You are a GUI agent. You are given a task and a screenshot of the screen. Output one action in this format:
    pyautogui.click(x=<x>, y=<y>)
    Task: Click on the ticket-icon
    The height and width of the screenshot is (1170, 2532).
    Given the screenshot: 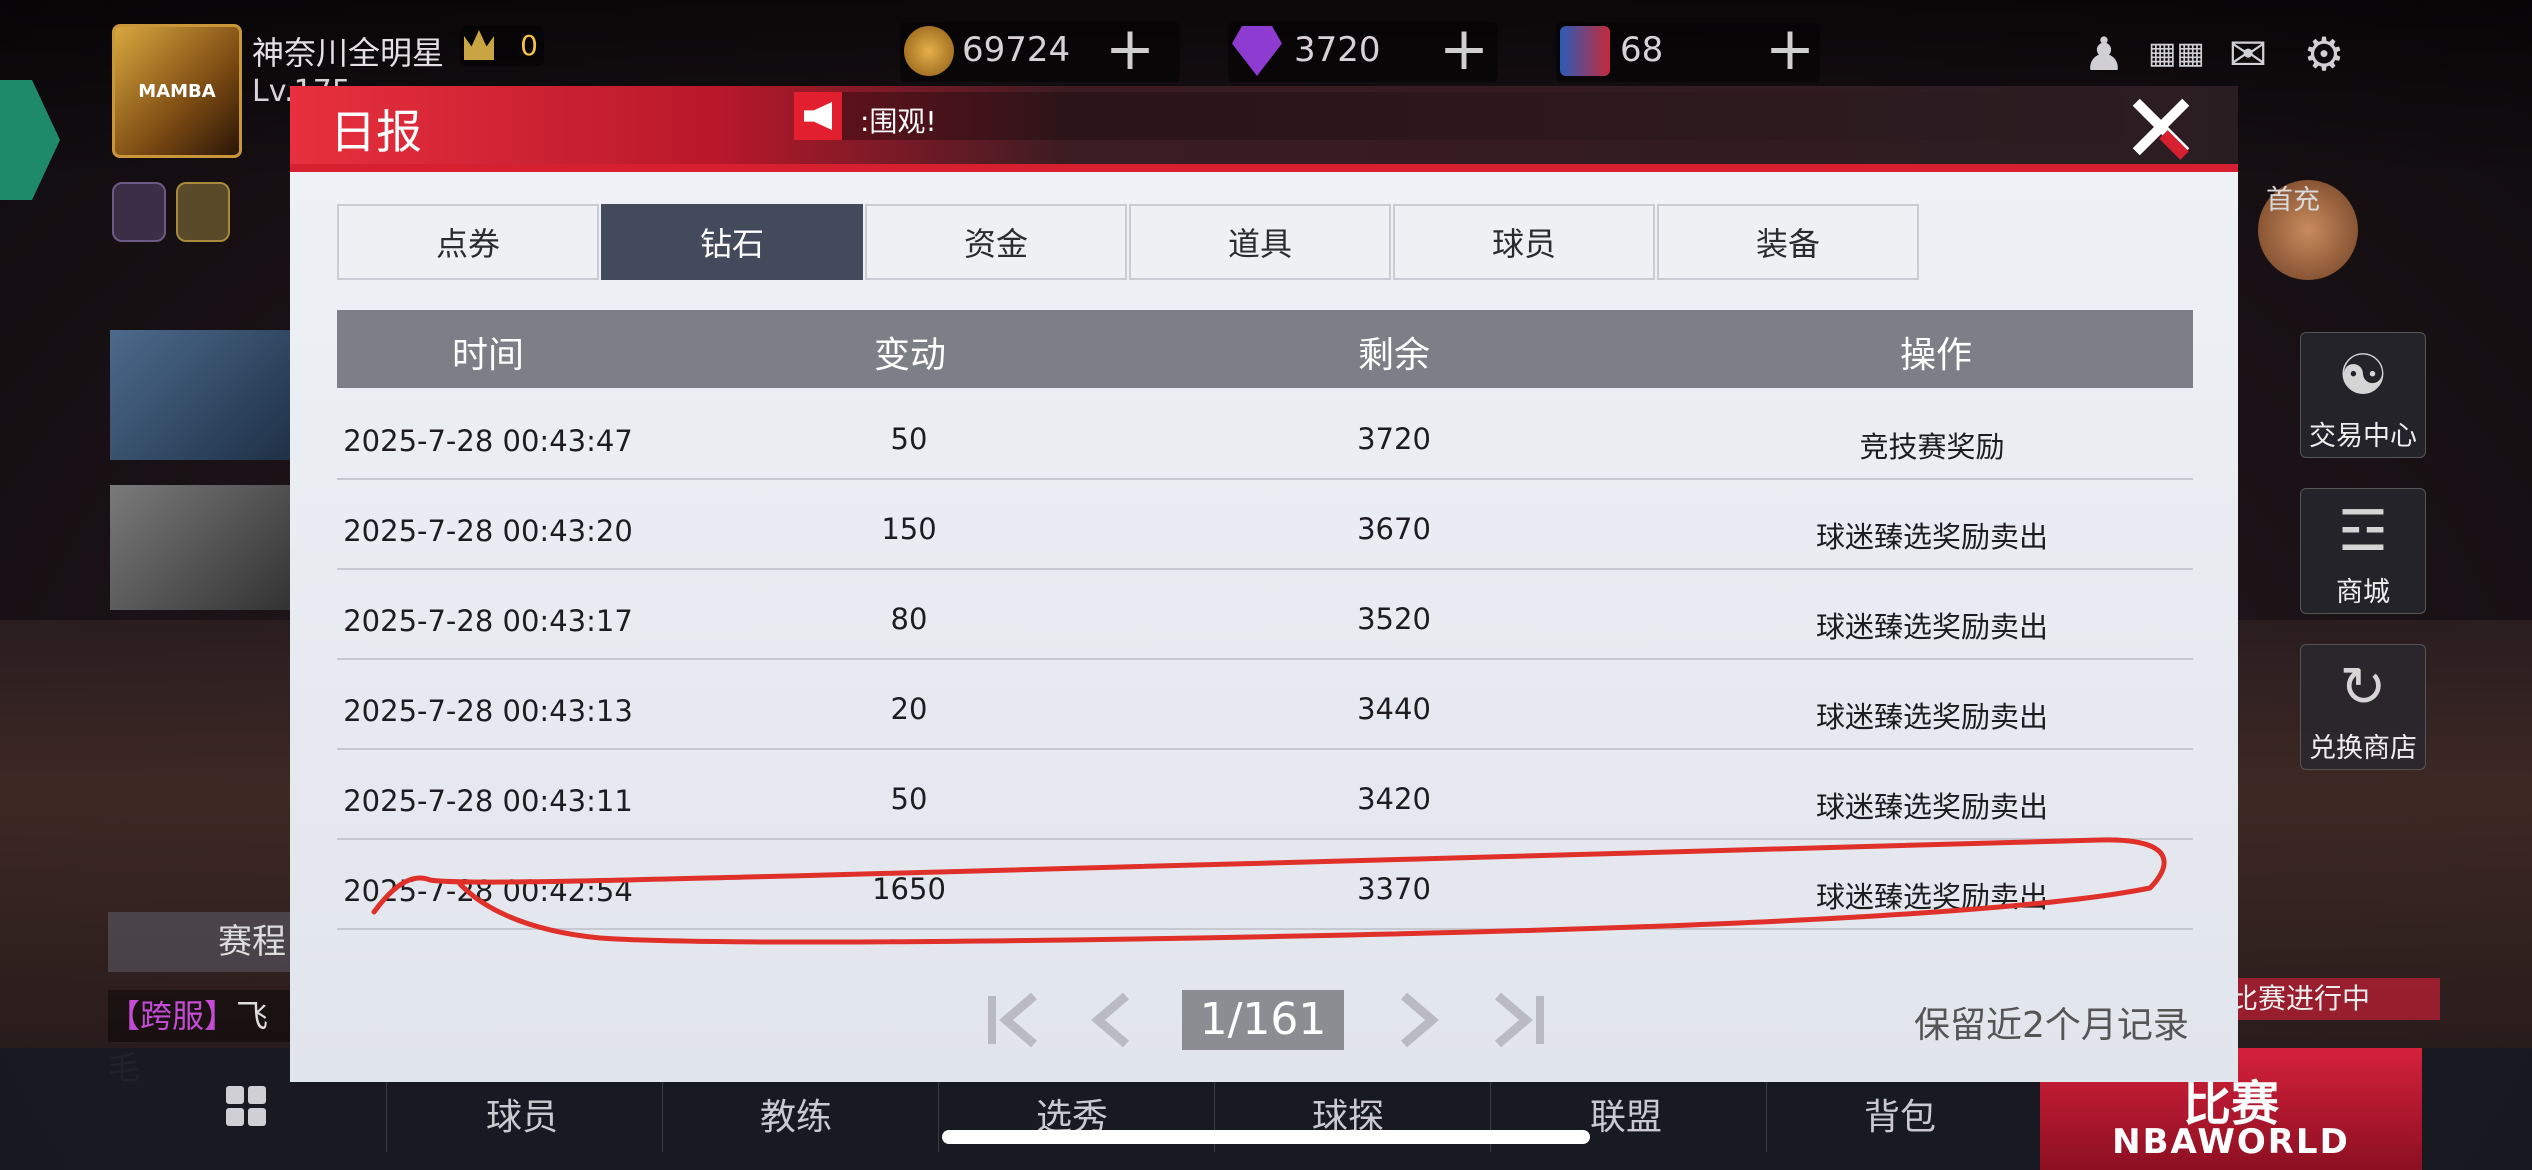 What is the action you would take?
    pyautogui.click(x=1585, y=51)
    